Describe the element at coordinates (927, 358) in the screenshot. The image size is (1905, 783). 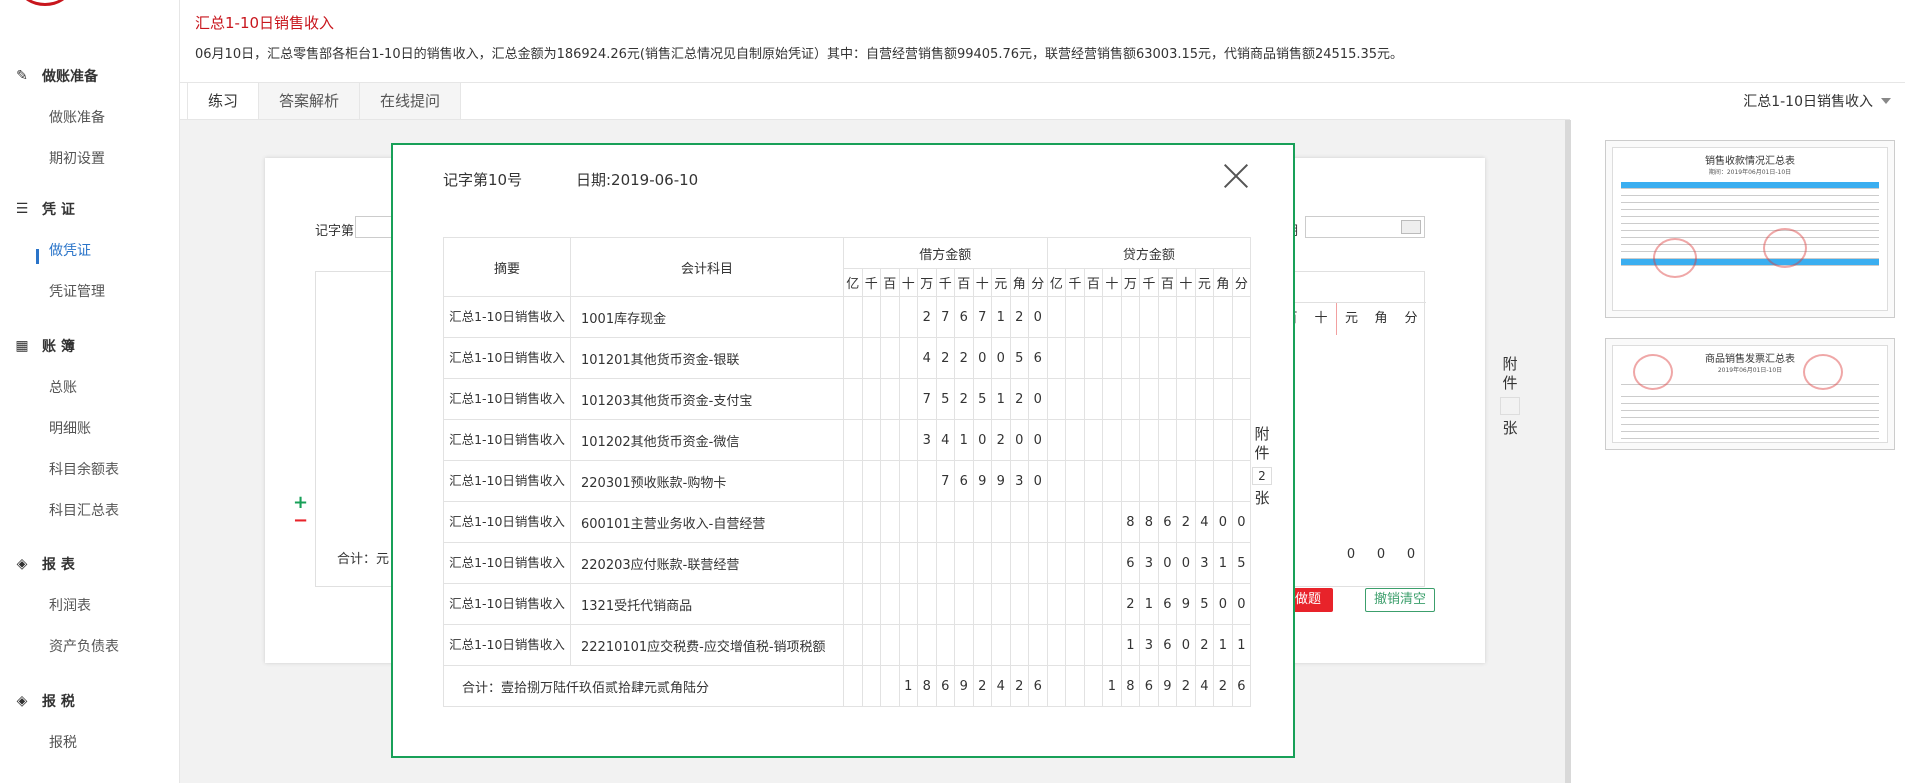
I see `amount-digit: 4` at that location.